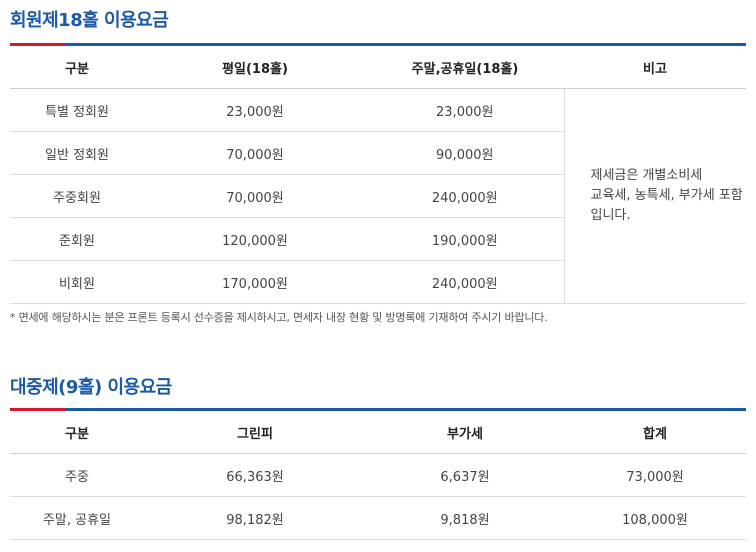 The width and height of the screenshot is (756, 552). Describe the element at coordinates (255, 110) in the screenshot. I see `row-weekday-fee: 23,000원` at that location.